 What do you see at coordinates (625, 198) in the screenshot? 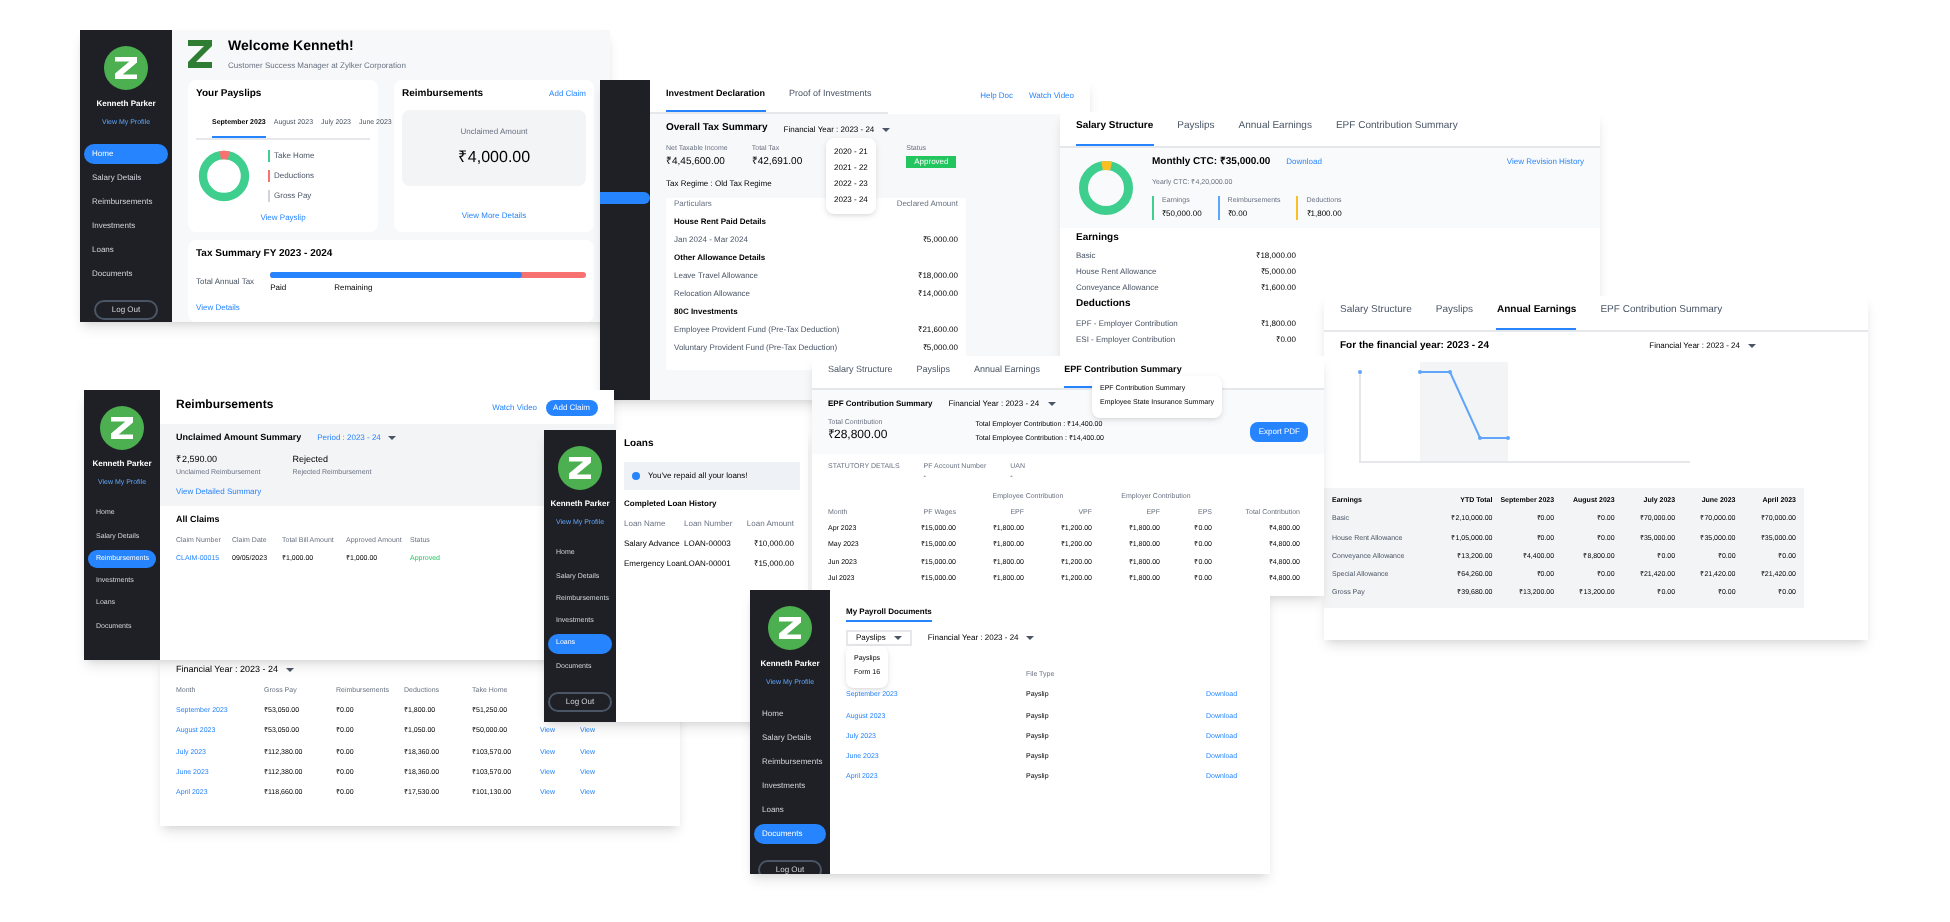
I see `nav-highlight` at bounding box center [625, 198].